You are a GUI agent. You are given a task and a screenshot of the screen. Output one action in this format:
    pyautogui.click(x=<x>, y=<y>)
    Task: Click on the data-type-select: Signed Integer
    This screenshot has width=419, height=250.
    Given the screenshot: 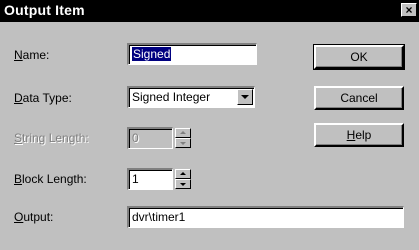 What is the action you would take?
    pyautogui.click(x=191, y=97)
    